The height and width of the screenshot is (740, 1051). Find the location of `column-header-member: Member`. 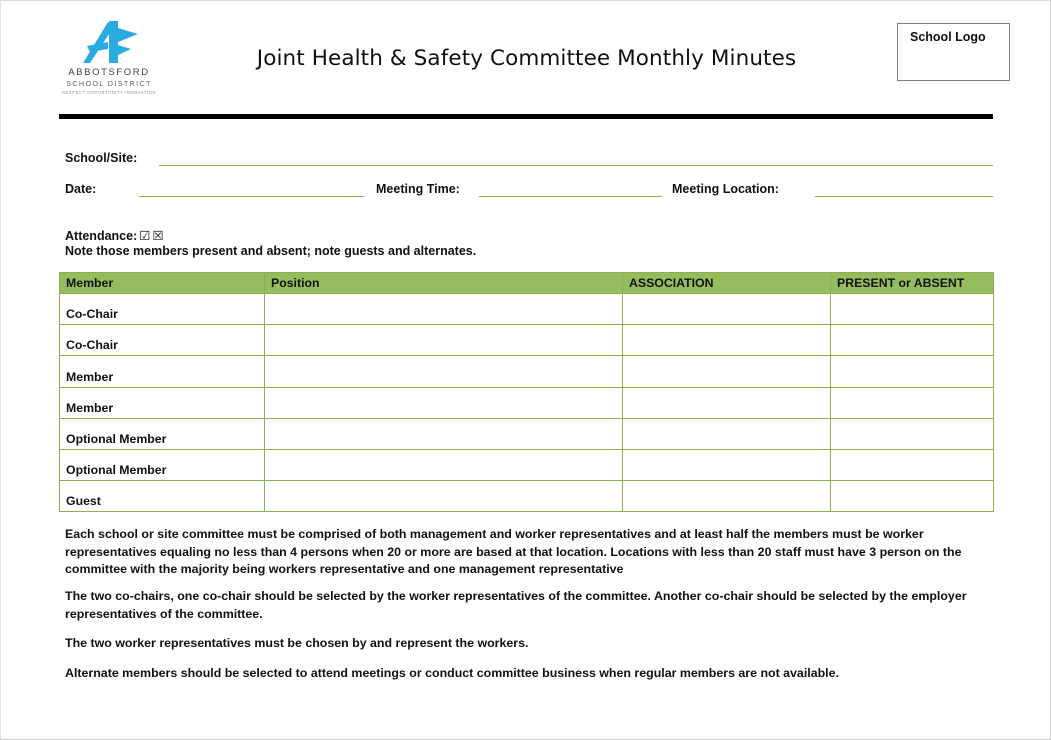

column-header-member: Member is located at coordinates (162, 283).